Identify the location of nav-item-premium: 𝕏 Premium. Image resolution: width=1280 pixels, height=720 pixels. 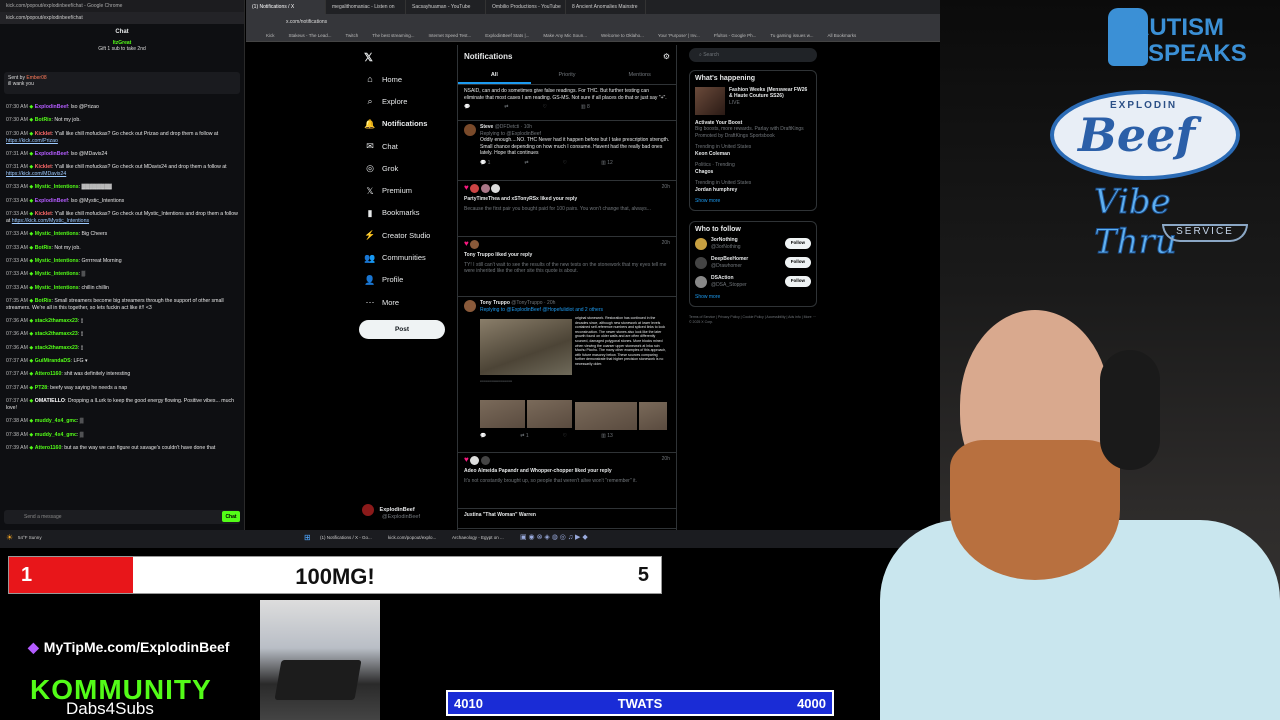
(410, 190).